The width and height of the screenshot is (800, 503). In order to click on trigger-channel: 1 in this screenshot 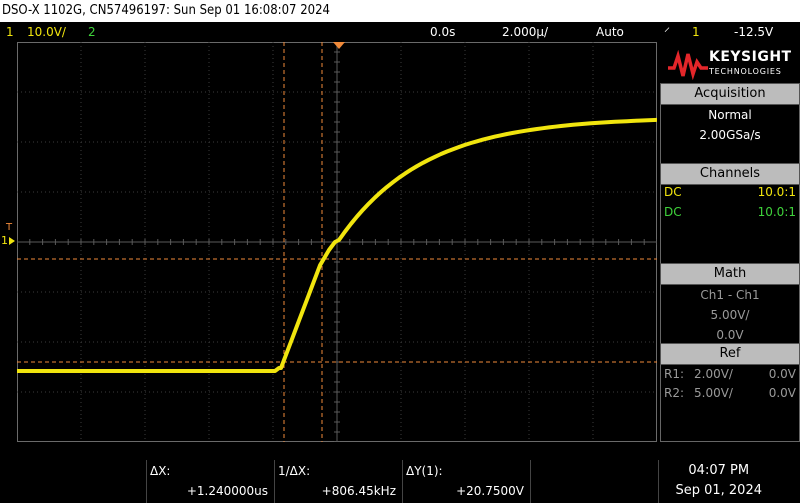, I will do `click(696, 32)`.